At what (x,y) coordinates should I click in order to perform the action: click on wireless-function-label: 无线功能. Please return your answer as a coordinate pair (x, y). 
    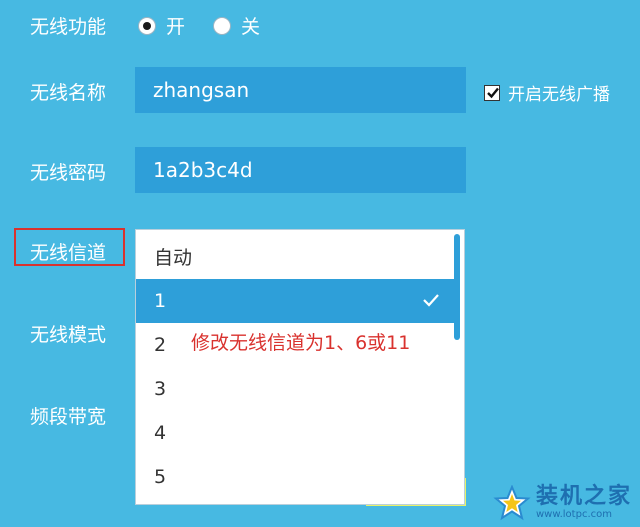
    Looking at the image, I should click on (68, 27).